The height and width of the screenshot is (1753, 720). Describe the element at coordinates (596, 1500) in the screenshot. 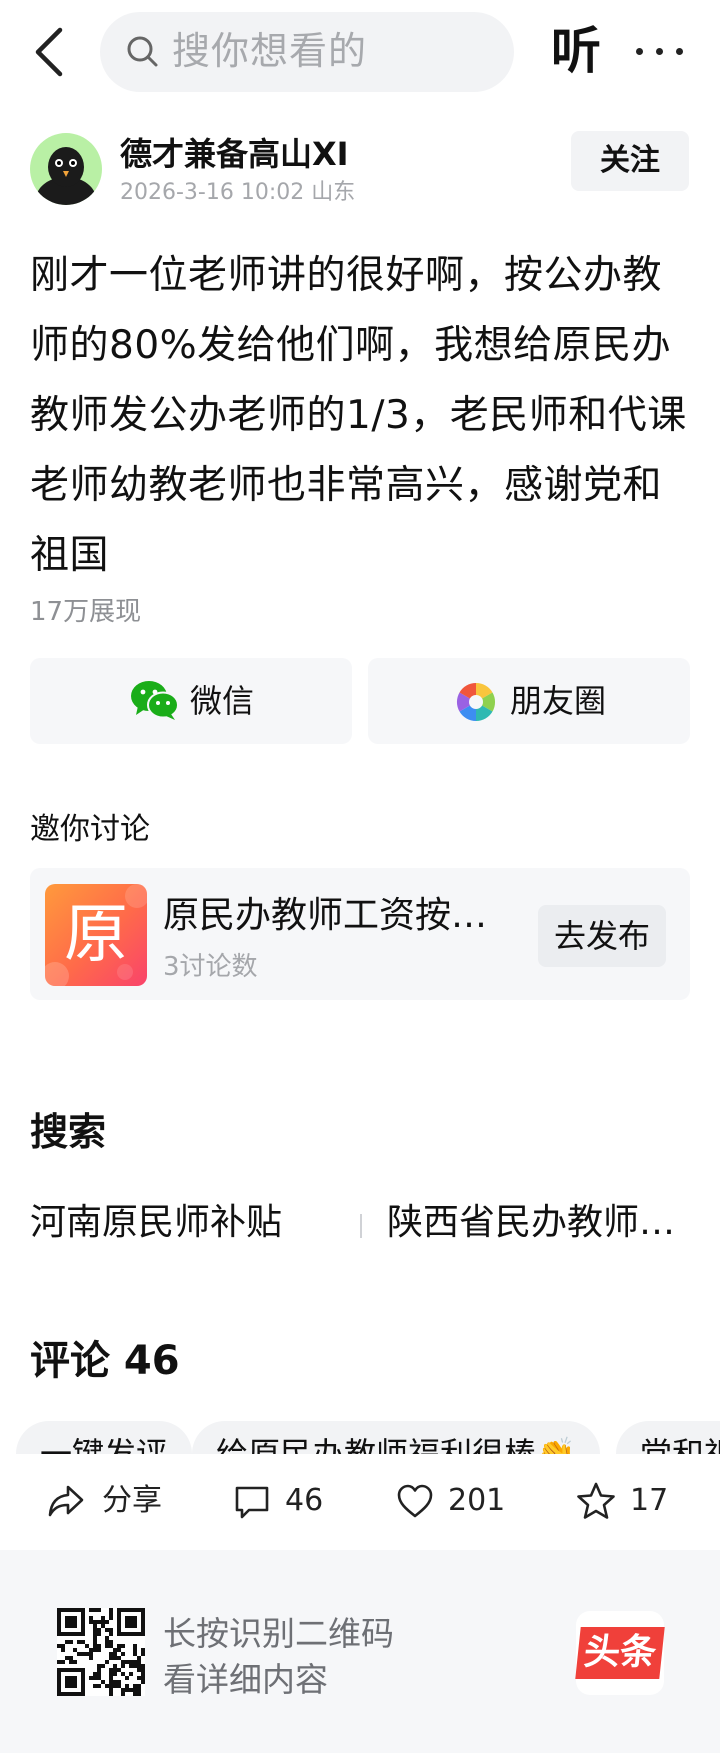

I see `star-icon` at that location.